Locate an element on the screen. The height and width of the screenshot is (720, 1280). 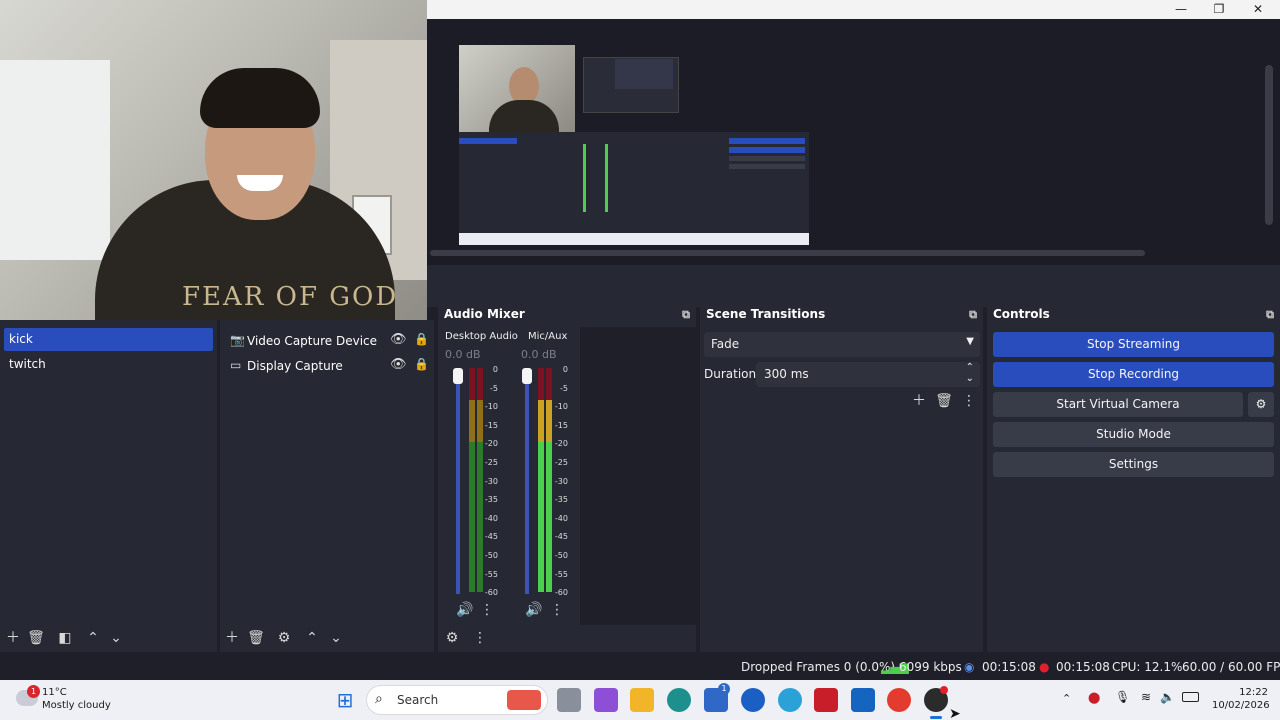
source-item-video-capture: 📷 Video Capture Device 👁 🔒 is located at coordinates (328, 340).